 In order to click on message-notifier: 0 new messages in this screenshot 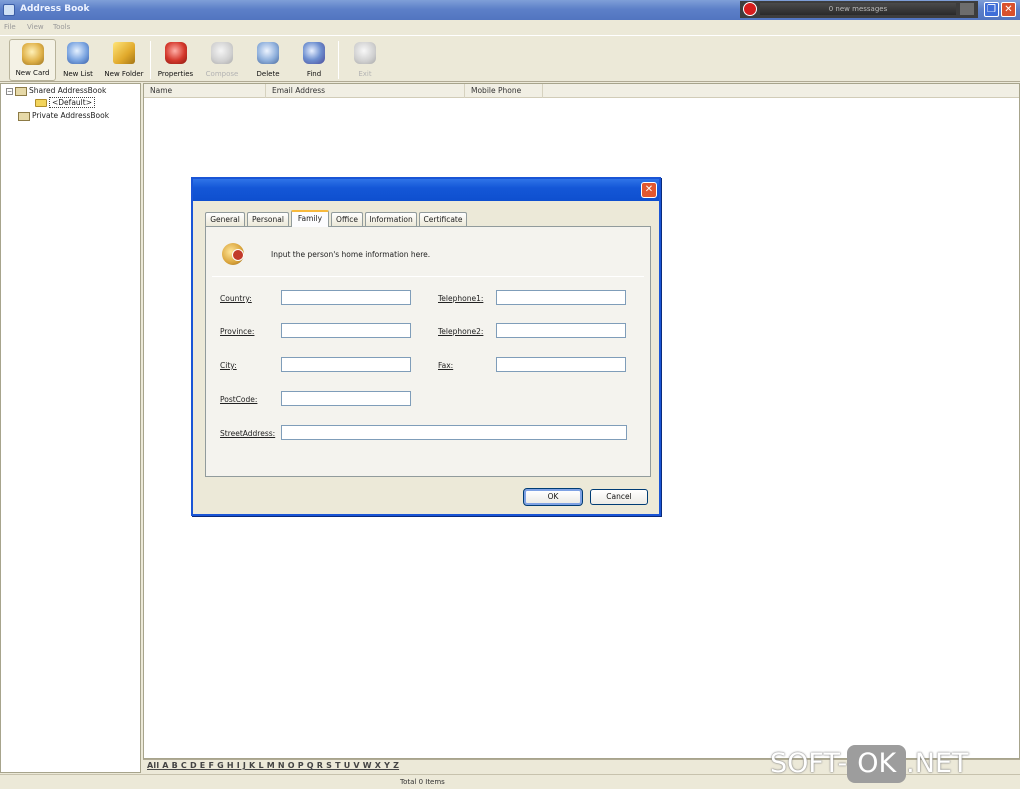, I will do `click(859, 9)`.